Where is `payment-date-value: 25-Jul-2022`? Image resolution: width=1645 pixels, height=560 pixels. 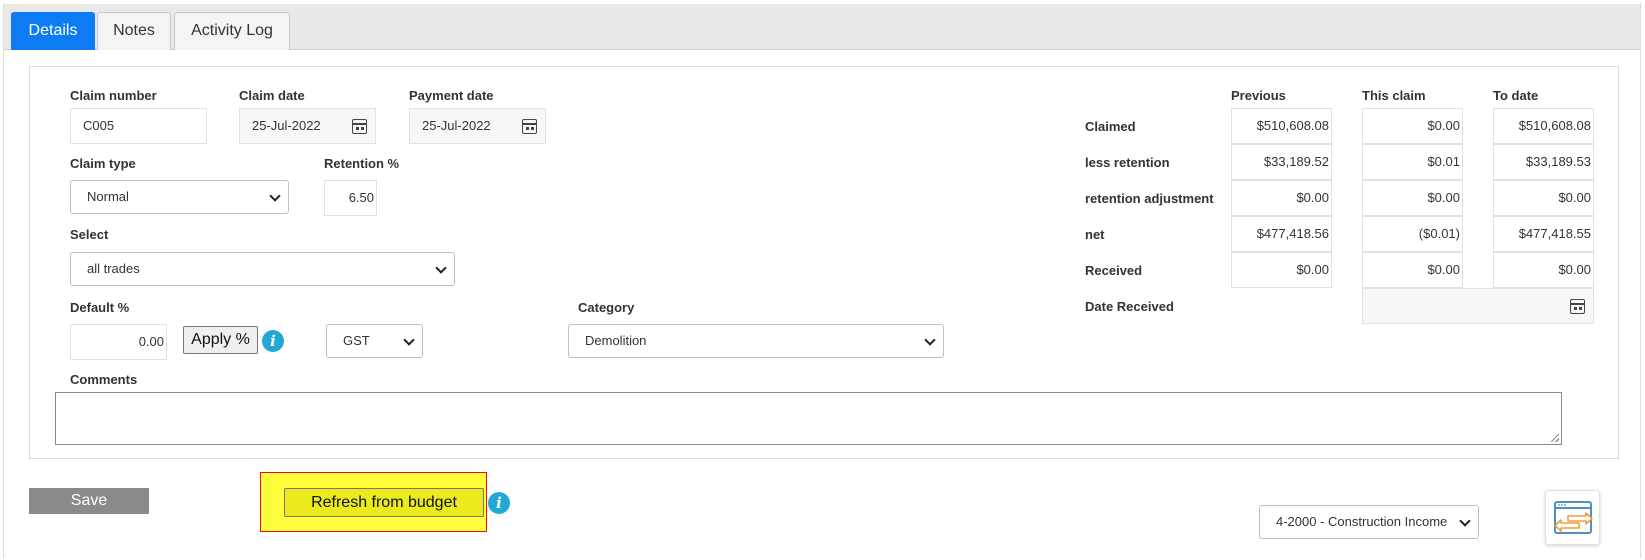 payment-date-value: 25-Jul-2022 is located at coordinates (456, 125).